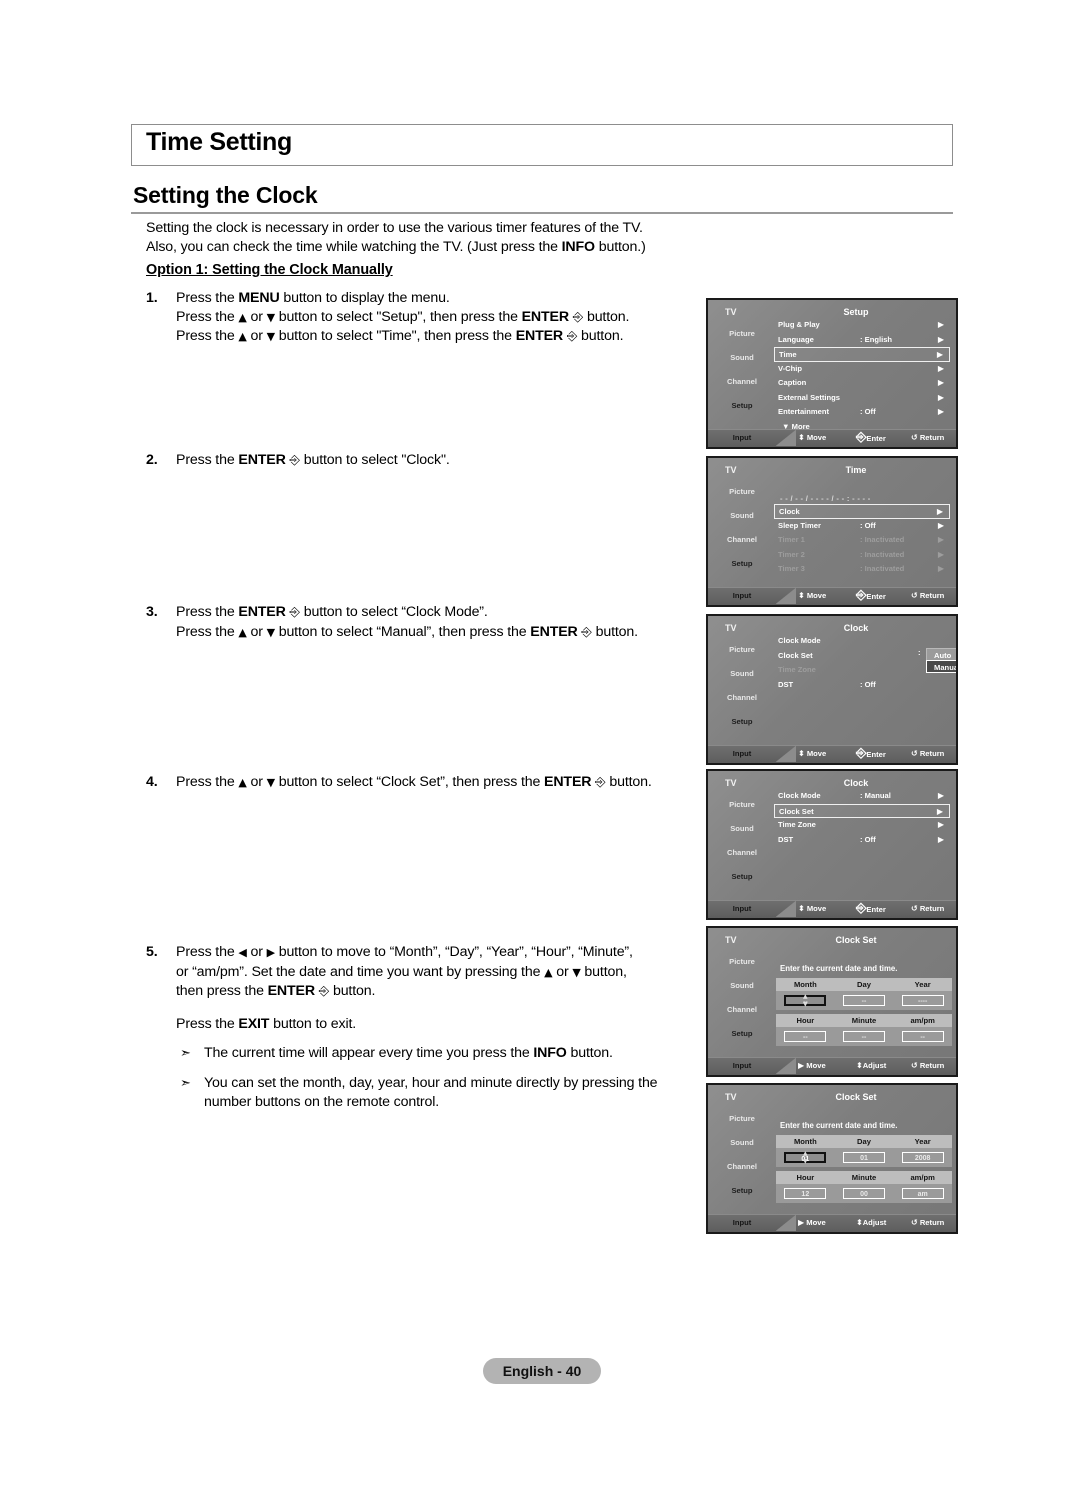 This screenshot has height=1488, width=1080. I want to click on month-cell: ▲ 01 ▼, so click(805, 1158).